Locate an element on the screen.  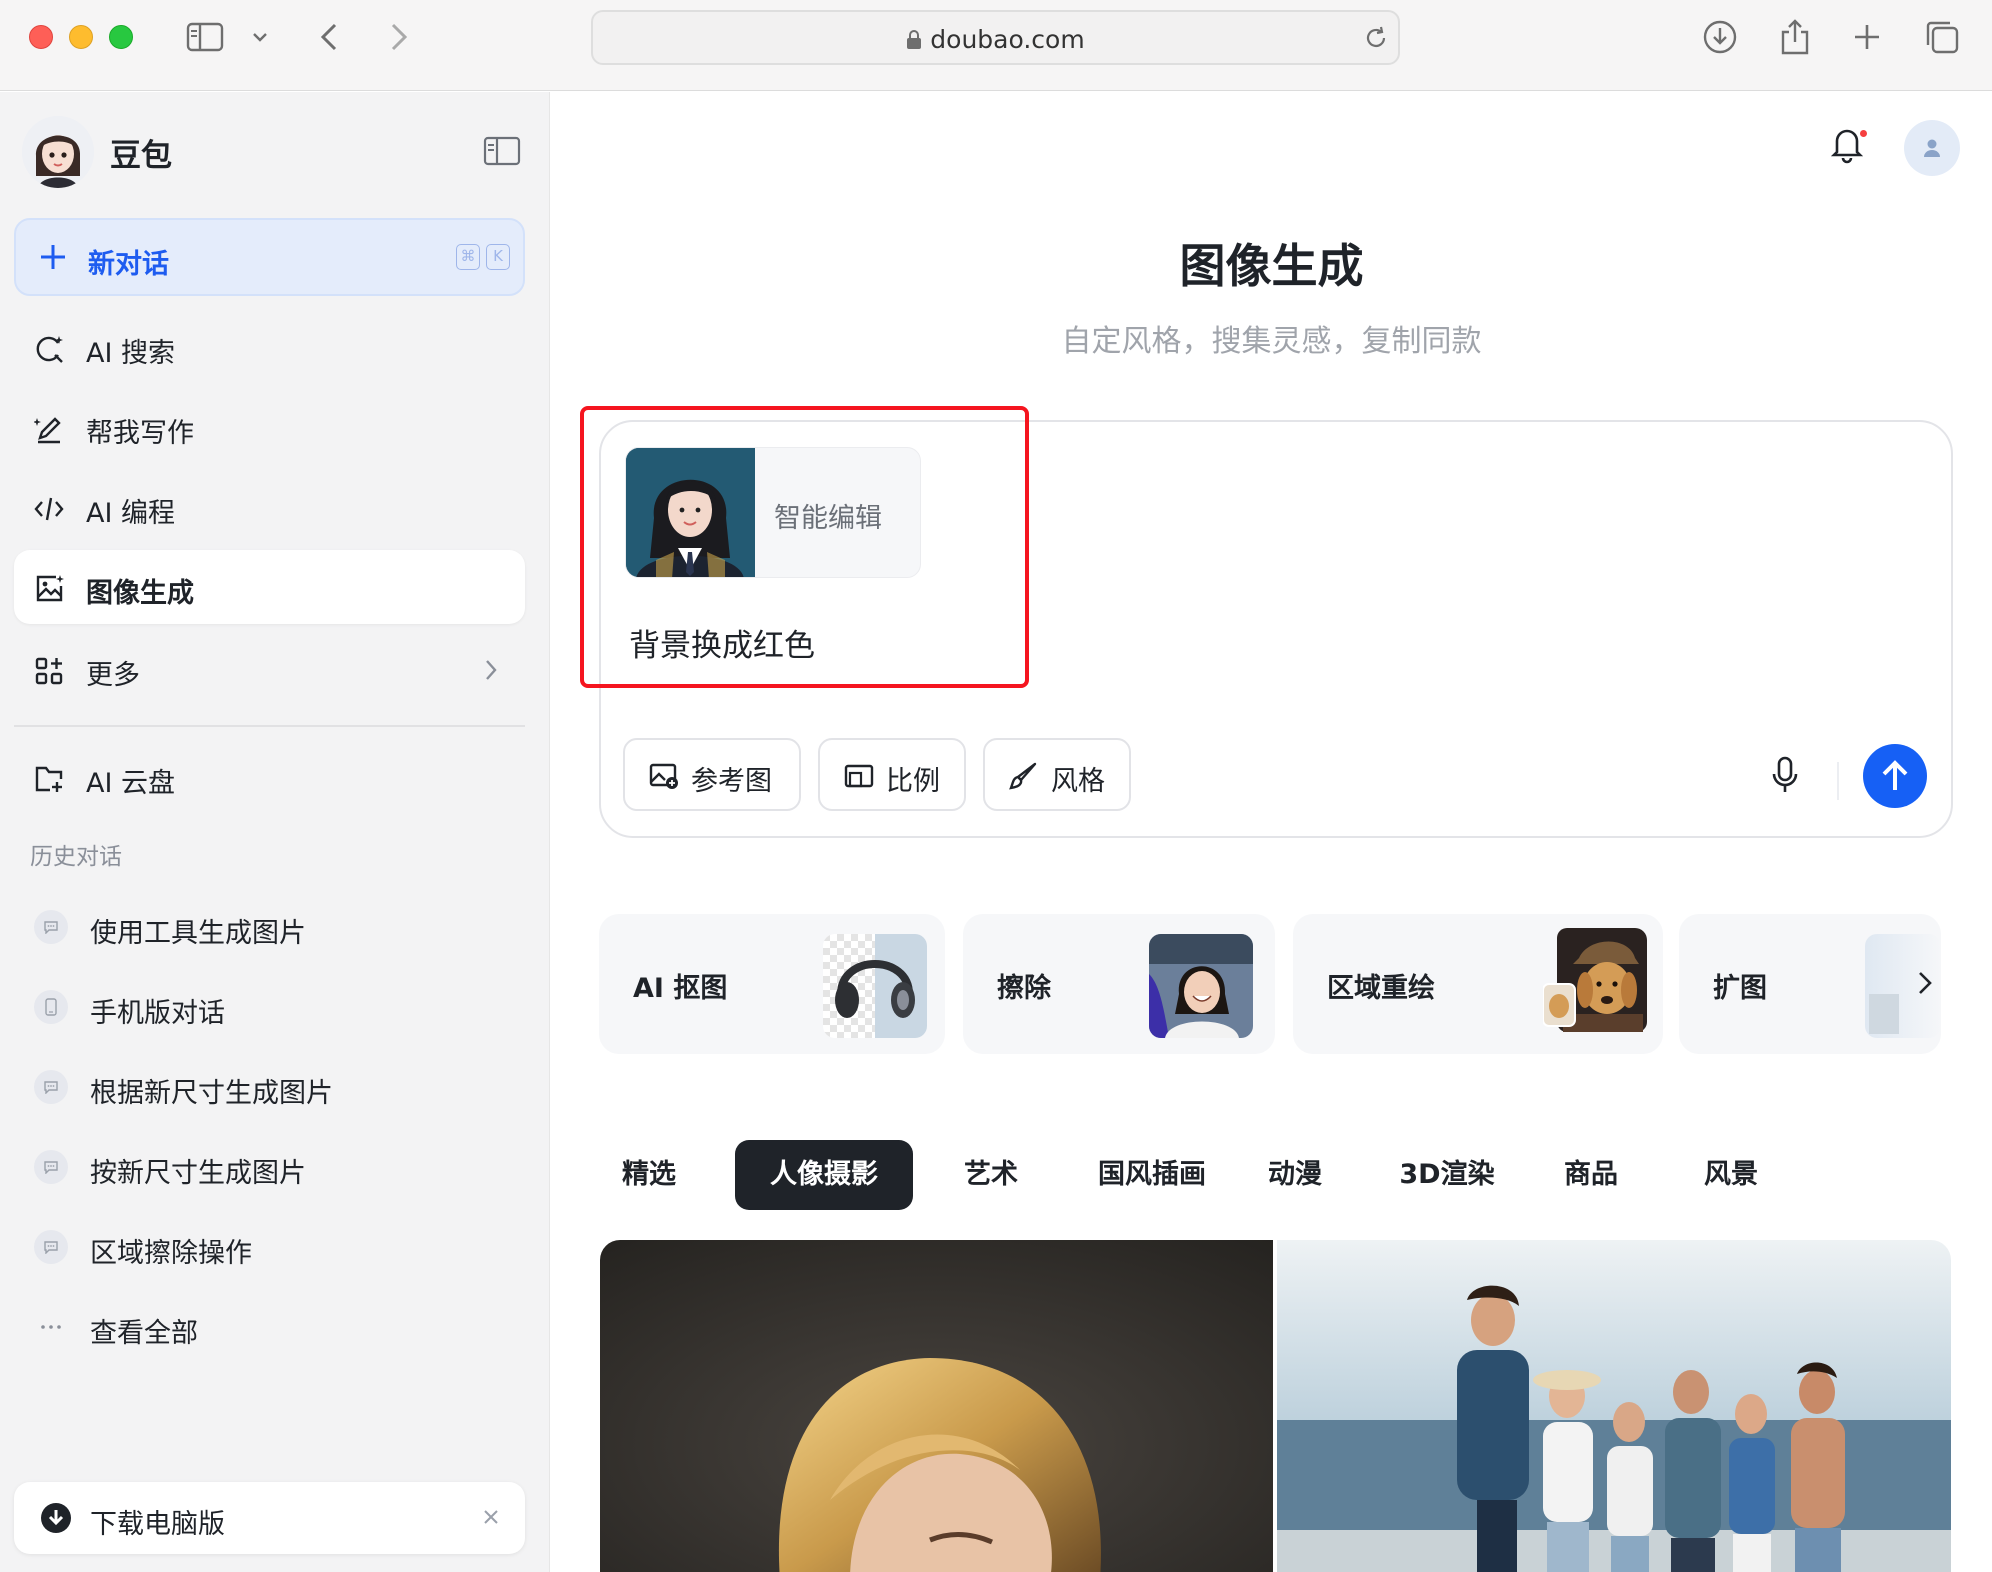
gallery-image-portrait is located at coordinates (936, 1406).